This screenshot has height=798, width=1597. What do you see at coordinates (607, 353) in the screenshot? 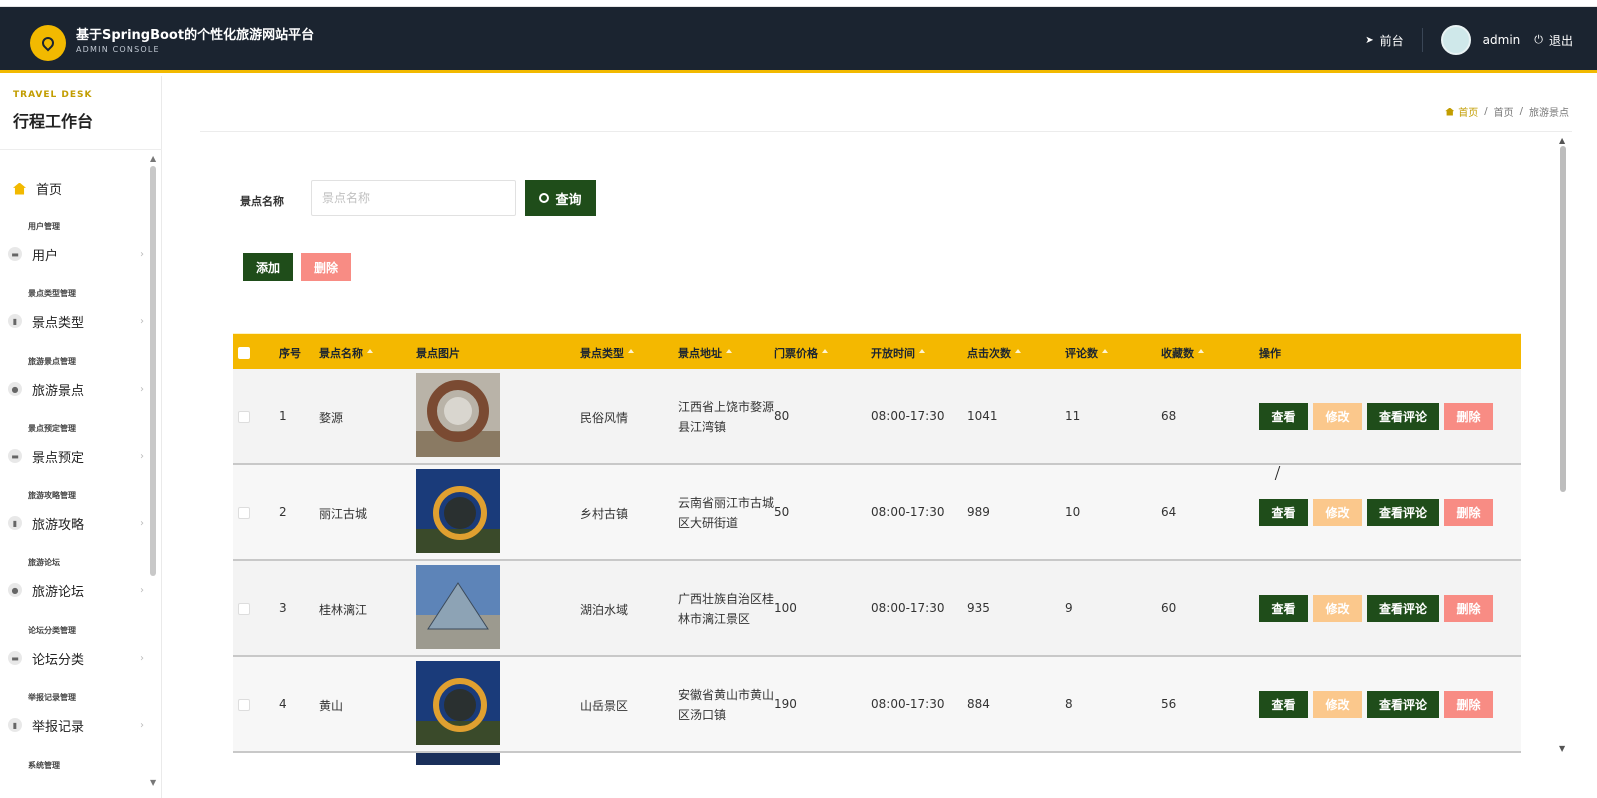
I see `col-type: 景点类型` at bounding box center [607, 353].